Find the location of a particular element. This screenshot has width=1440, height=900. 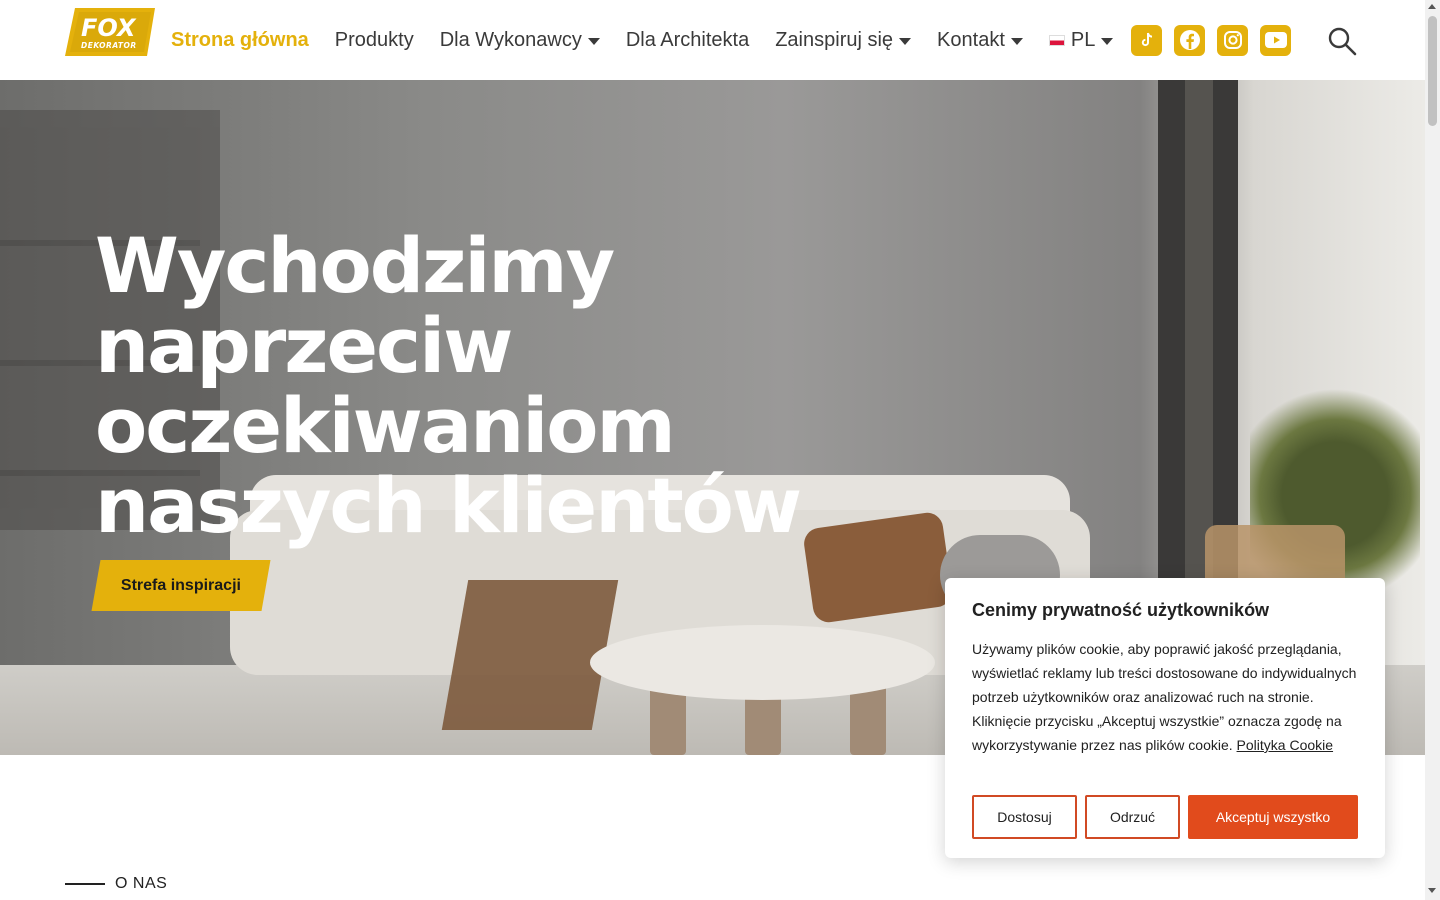

nav-item-contractors: Dla Wykonawcy is located at coordinates (520, 40).